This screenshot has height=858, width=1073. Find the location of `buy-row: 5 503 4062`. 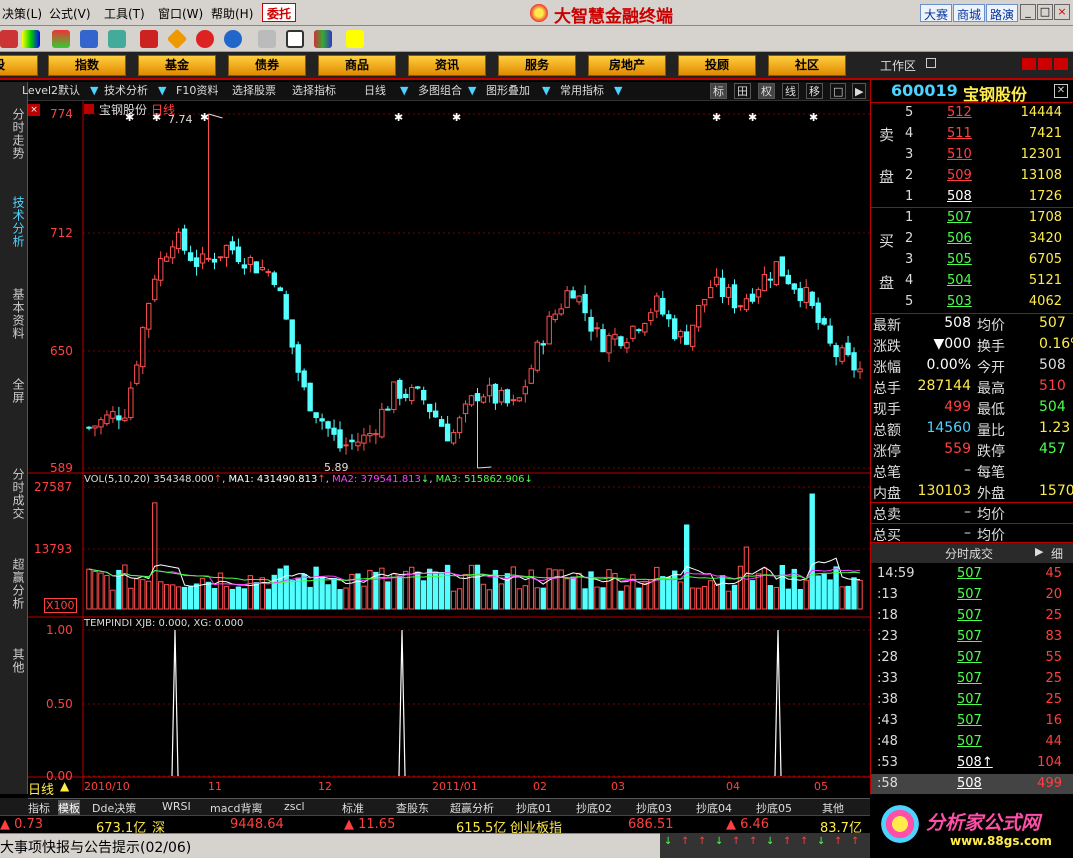

buy-row: 5 503 4062 is located at coordinates (972, 302).